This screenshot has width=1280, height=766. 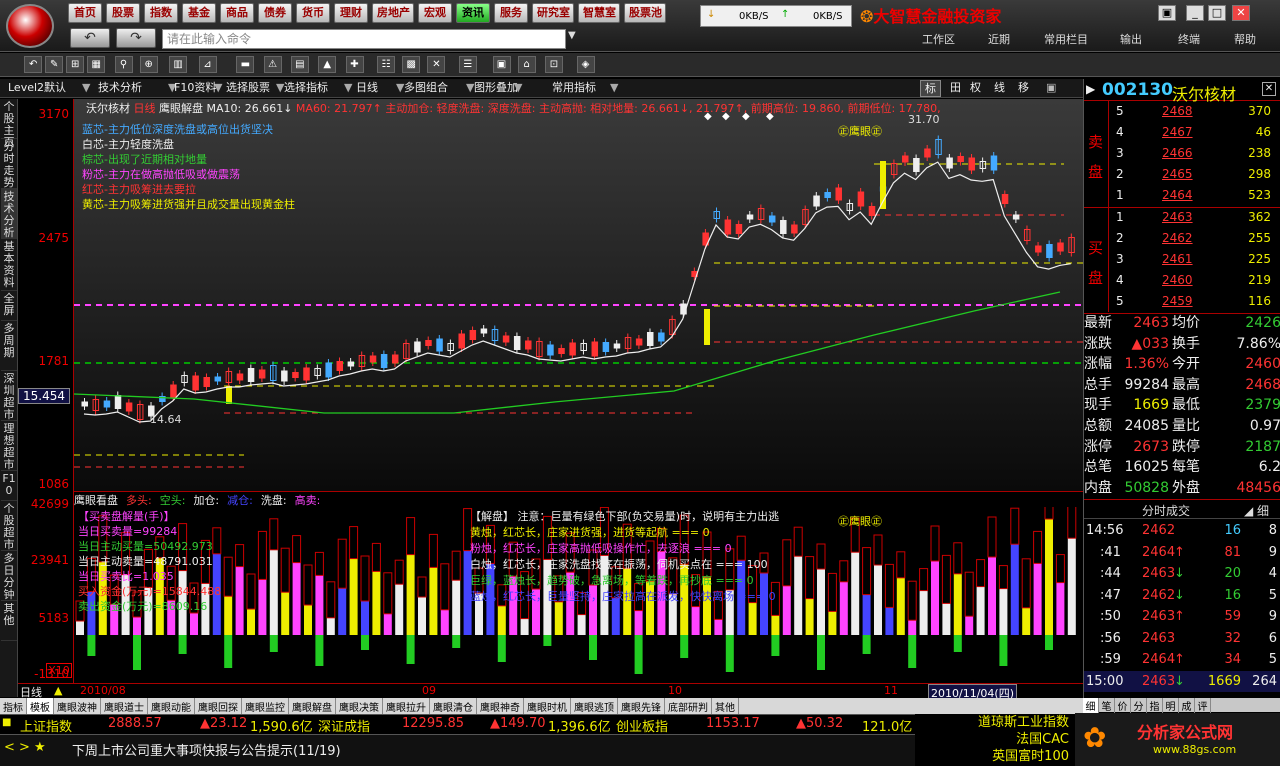 What do you see at coordinates (938, 39) in the screenshot?
I see `system-menu-0: 工作区` at bounding box center [938, 39].